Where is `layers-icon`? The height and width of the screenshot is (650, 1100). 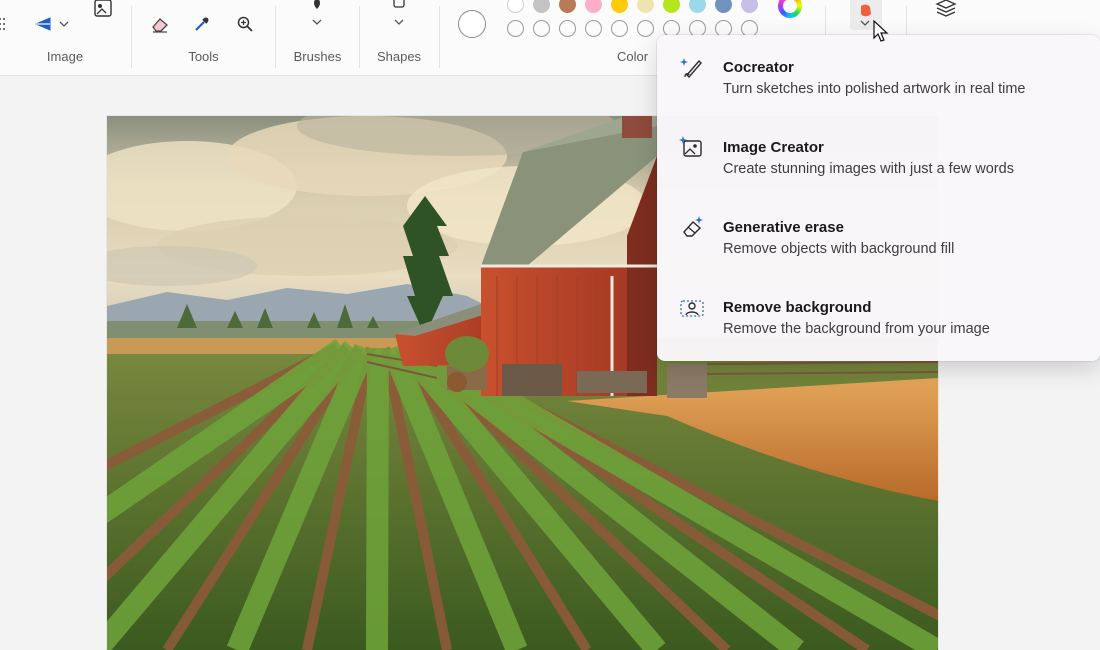
layers-icon is located at coordinates (946, 11).